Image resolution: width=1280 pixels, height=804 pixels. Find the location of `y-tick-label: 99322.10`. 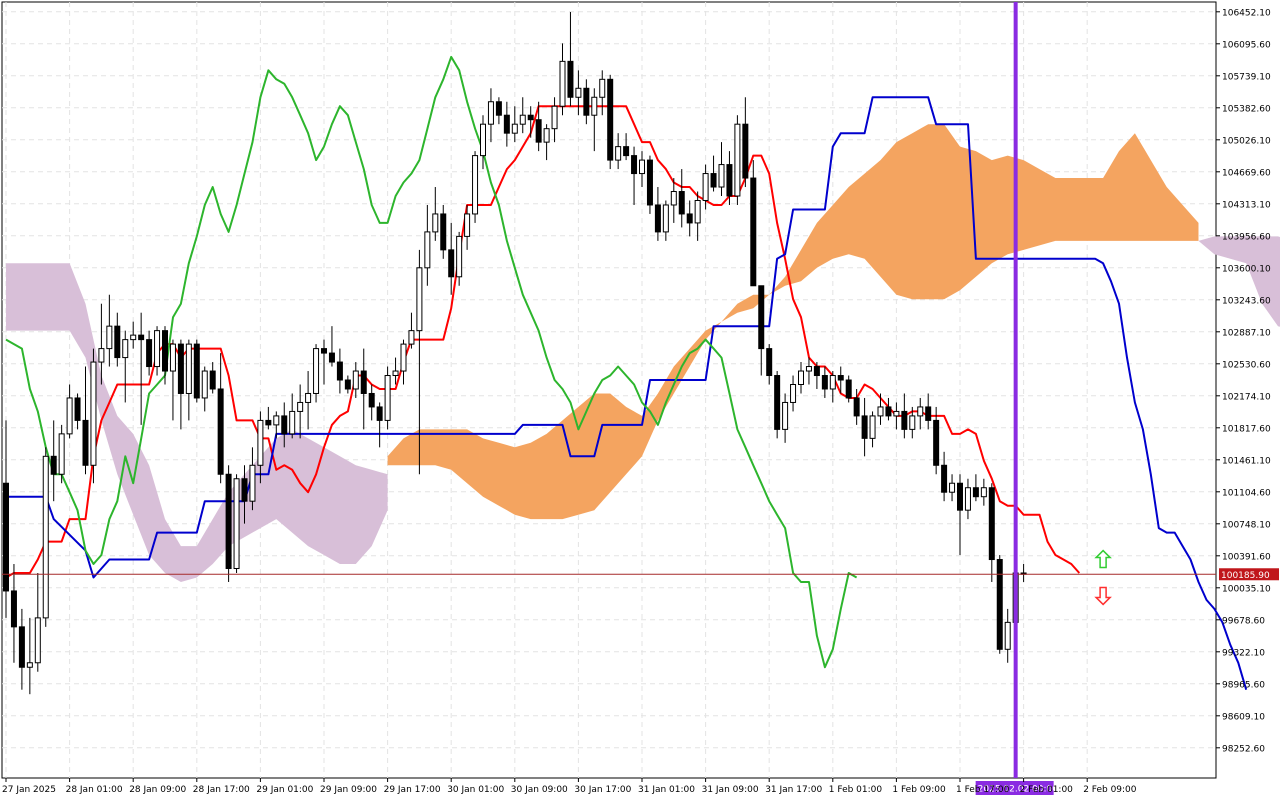

y-tick-label: 99322.10 is located at coordinates (1243, 653).